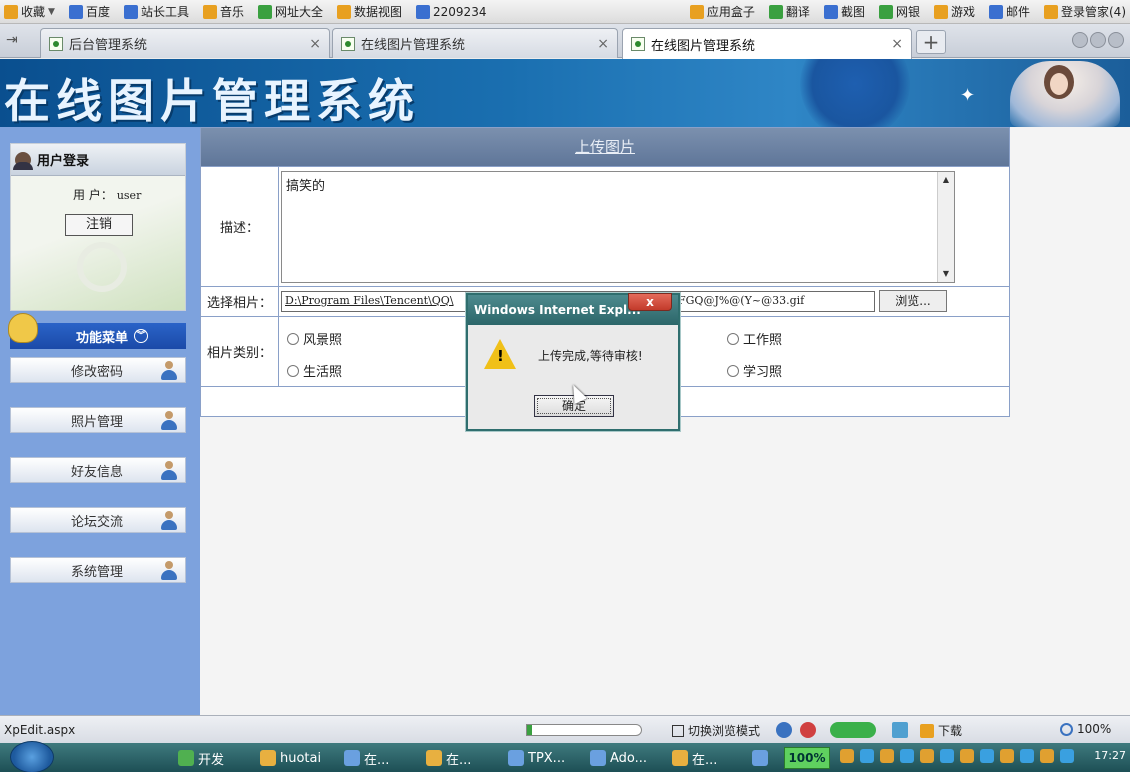  I want to click on clock: 17:27, so click(1110, 755).